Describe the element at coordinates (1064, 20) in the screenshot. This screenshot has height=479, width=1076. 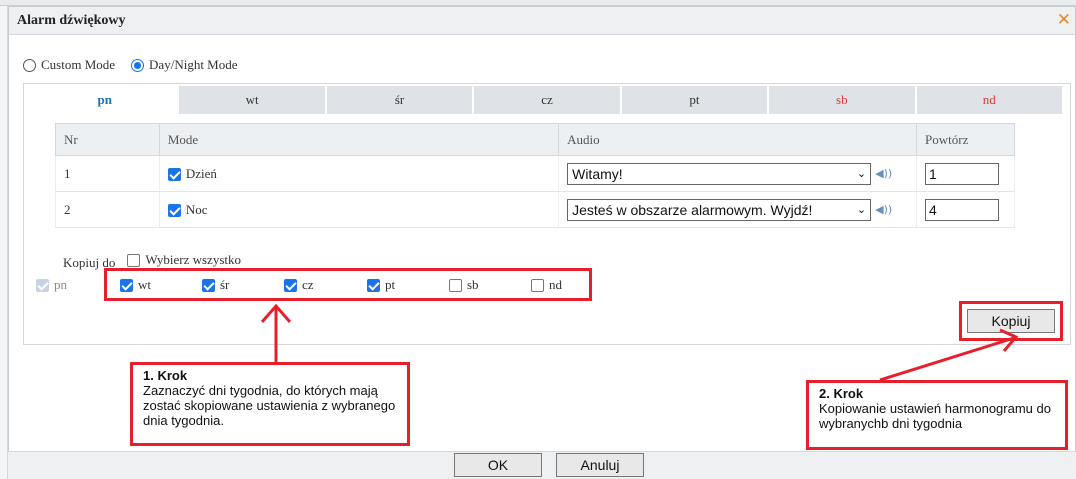
I see `close-icon: ✕` at that location.